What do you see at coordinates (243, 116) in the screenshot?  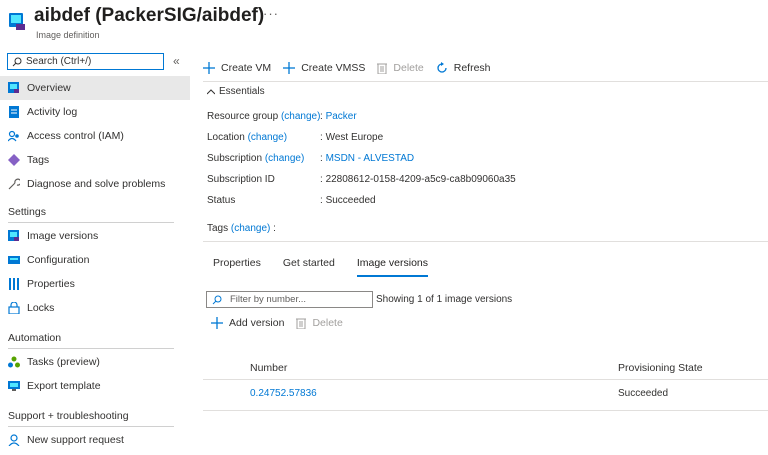 I see `property-label: Resource group` at bounding box center [243, 116].